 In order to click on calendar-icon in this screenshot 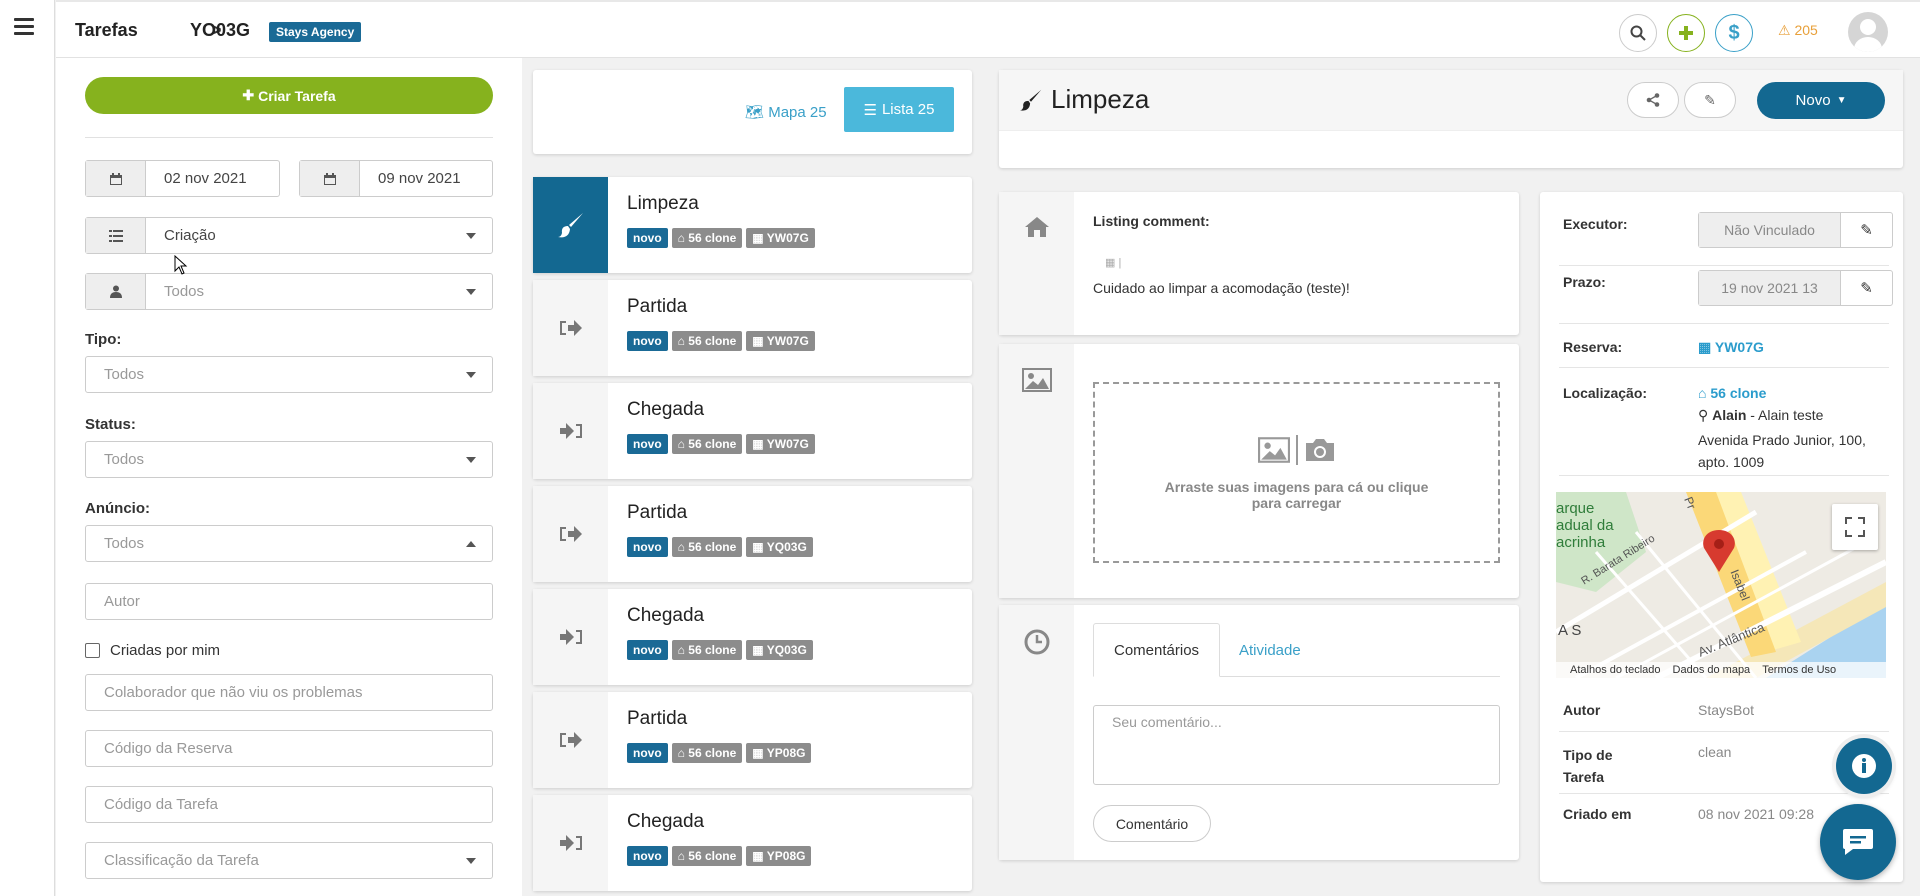, I will do `click(330, 178)`.